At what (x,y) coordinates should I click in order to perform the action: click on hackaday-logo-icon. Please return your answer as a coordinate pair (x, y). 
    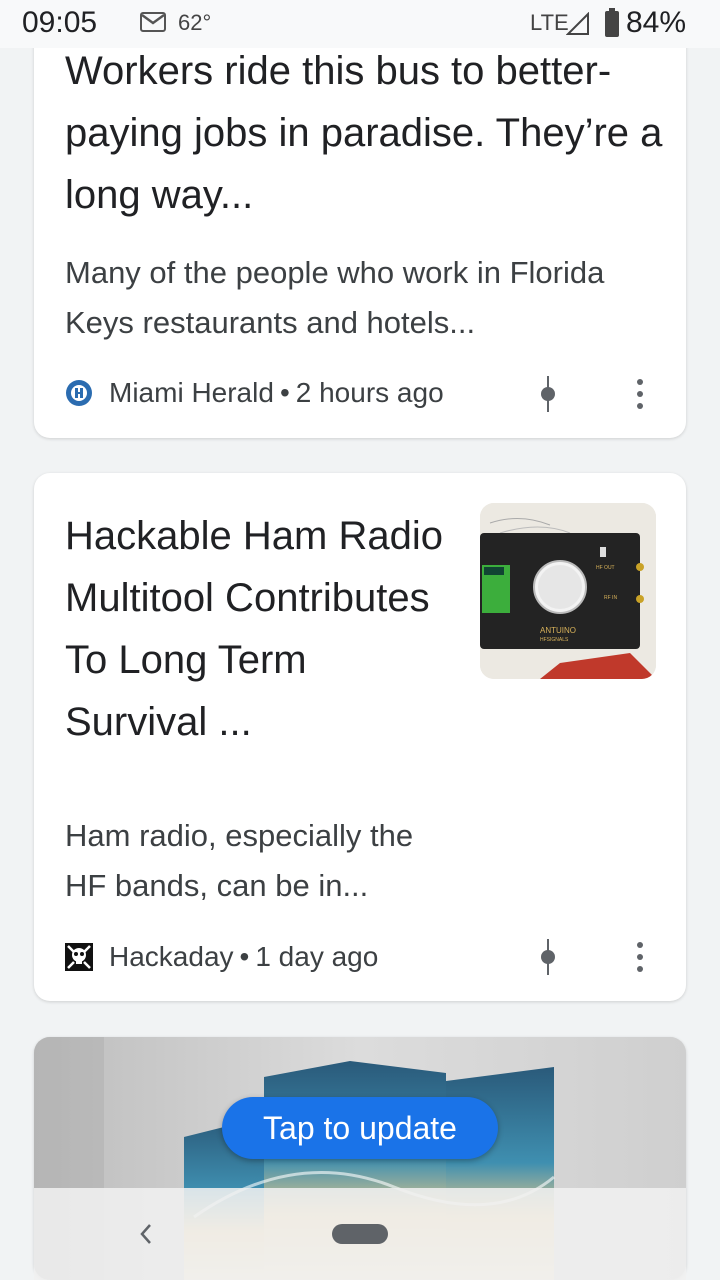
    Looking at the image, I should click on (79, 957).